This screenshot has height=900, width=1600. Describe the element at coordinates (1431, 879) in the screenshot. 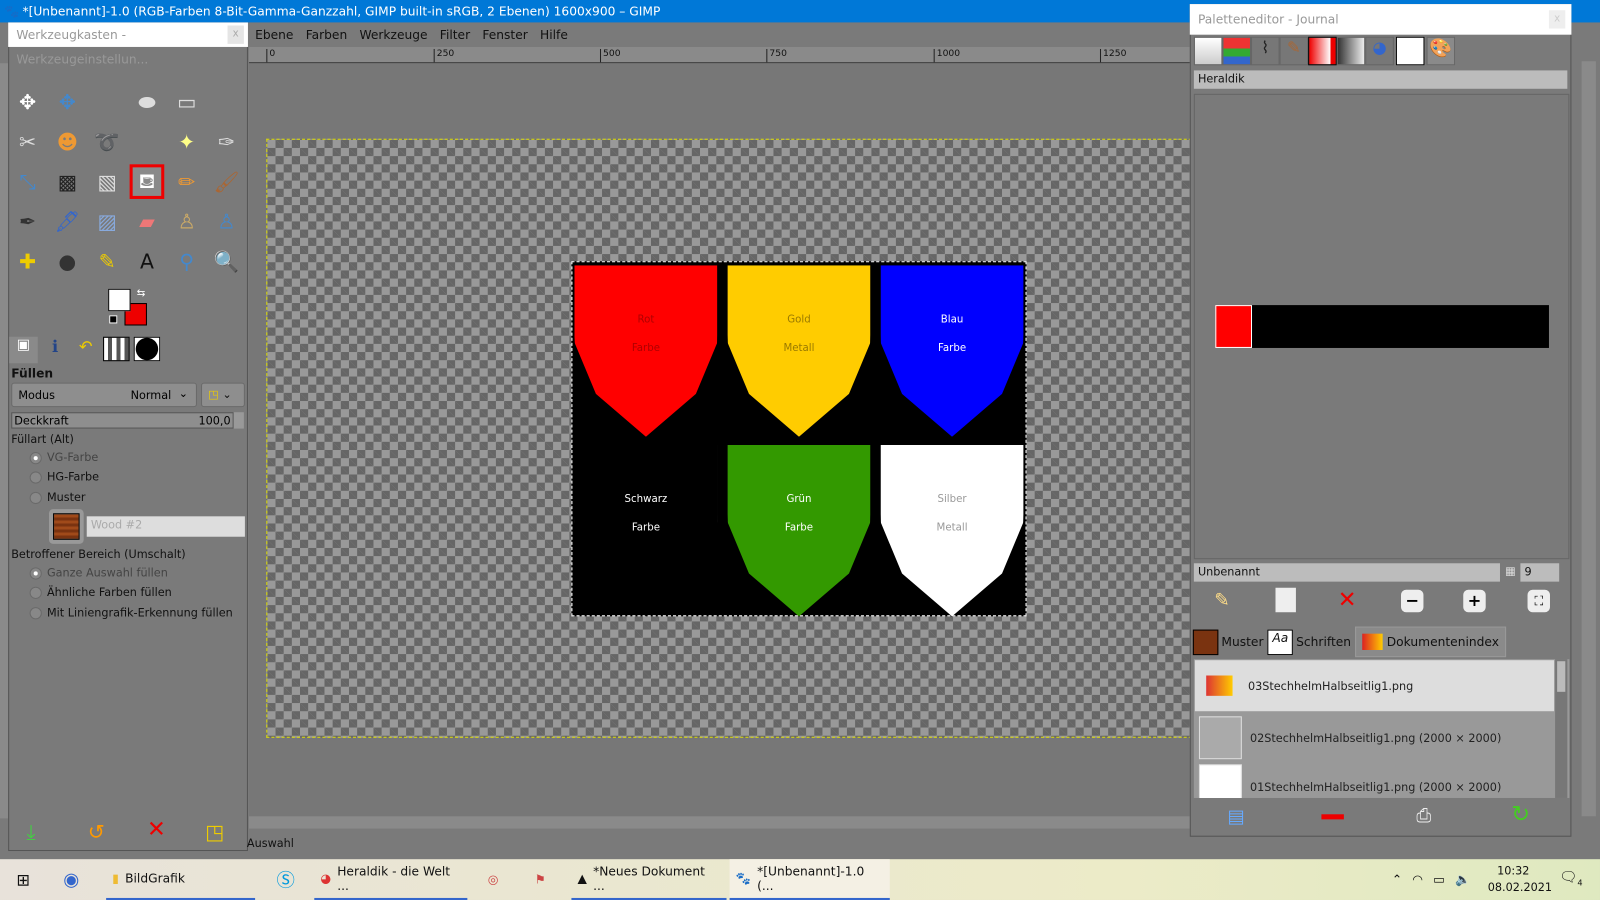

I see `system-tray: ⌃ ◠ ▭ 🔈` at that location.